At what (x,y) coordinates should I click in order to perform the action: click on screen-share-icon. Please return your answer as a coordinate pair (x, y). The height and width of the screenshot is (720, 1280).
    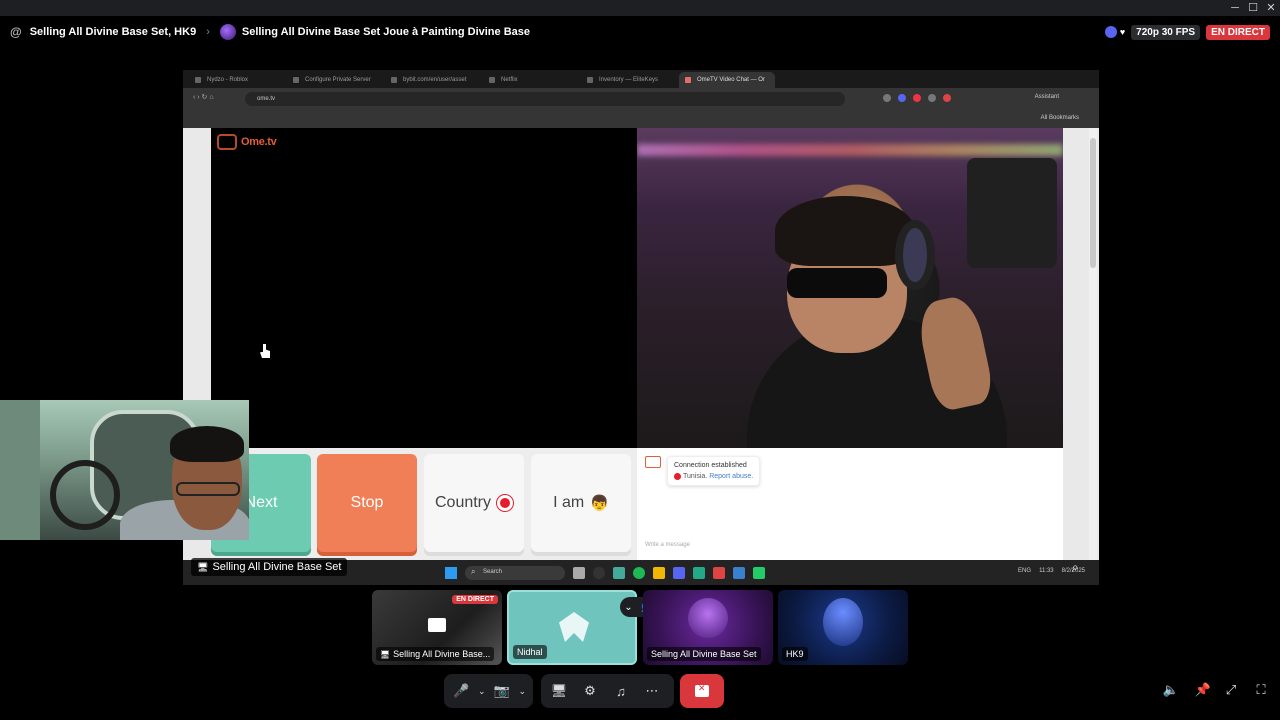
    Looking at the image, I should click on (437, 625).